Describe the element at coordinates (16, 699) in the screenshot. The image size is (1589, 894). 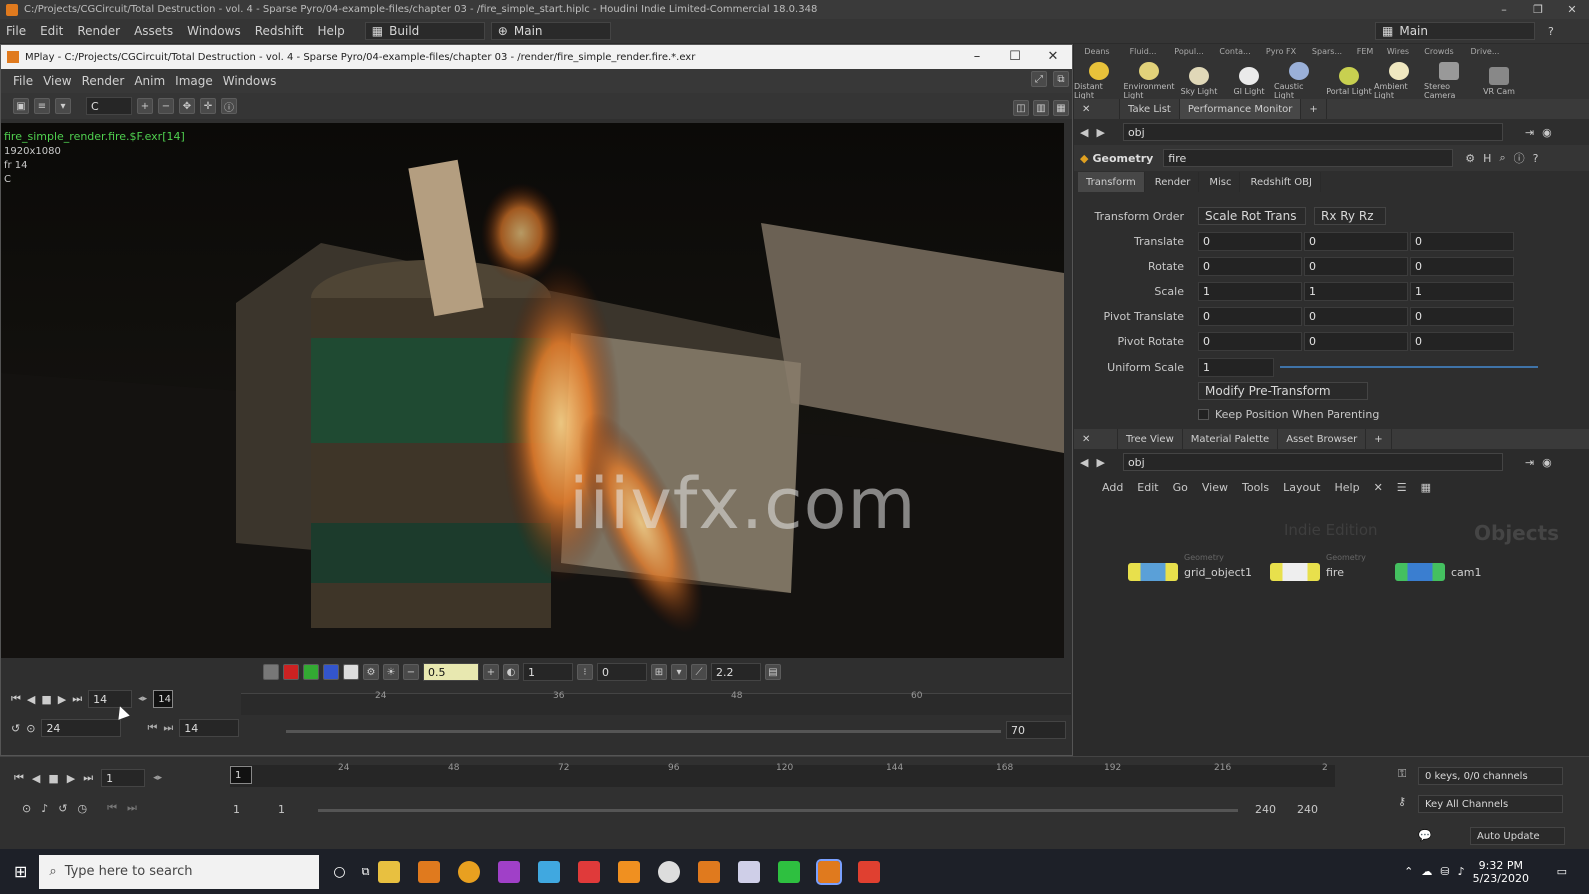
I see `first-frame-icon: ⏮` at that location.